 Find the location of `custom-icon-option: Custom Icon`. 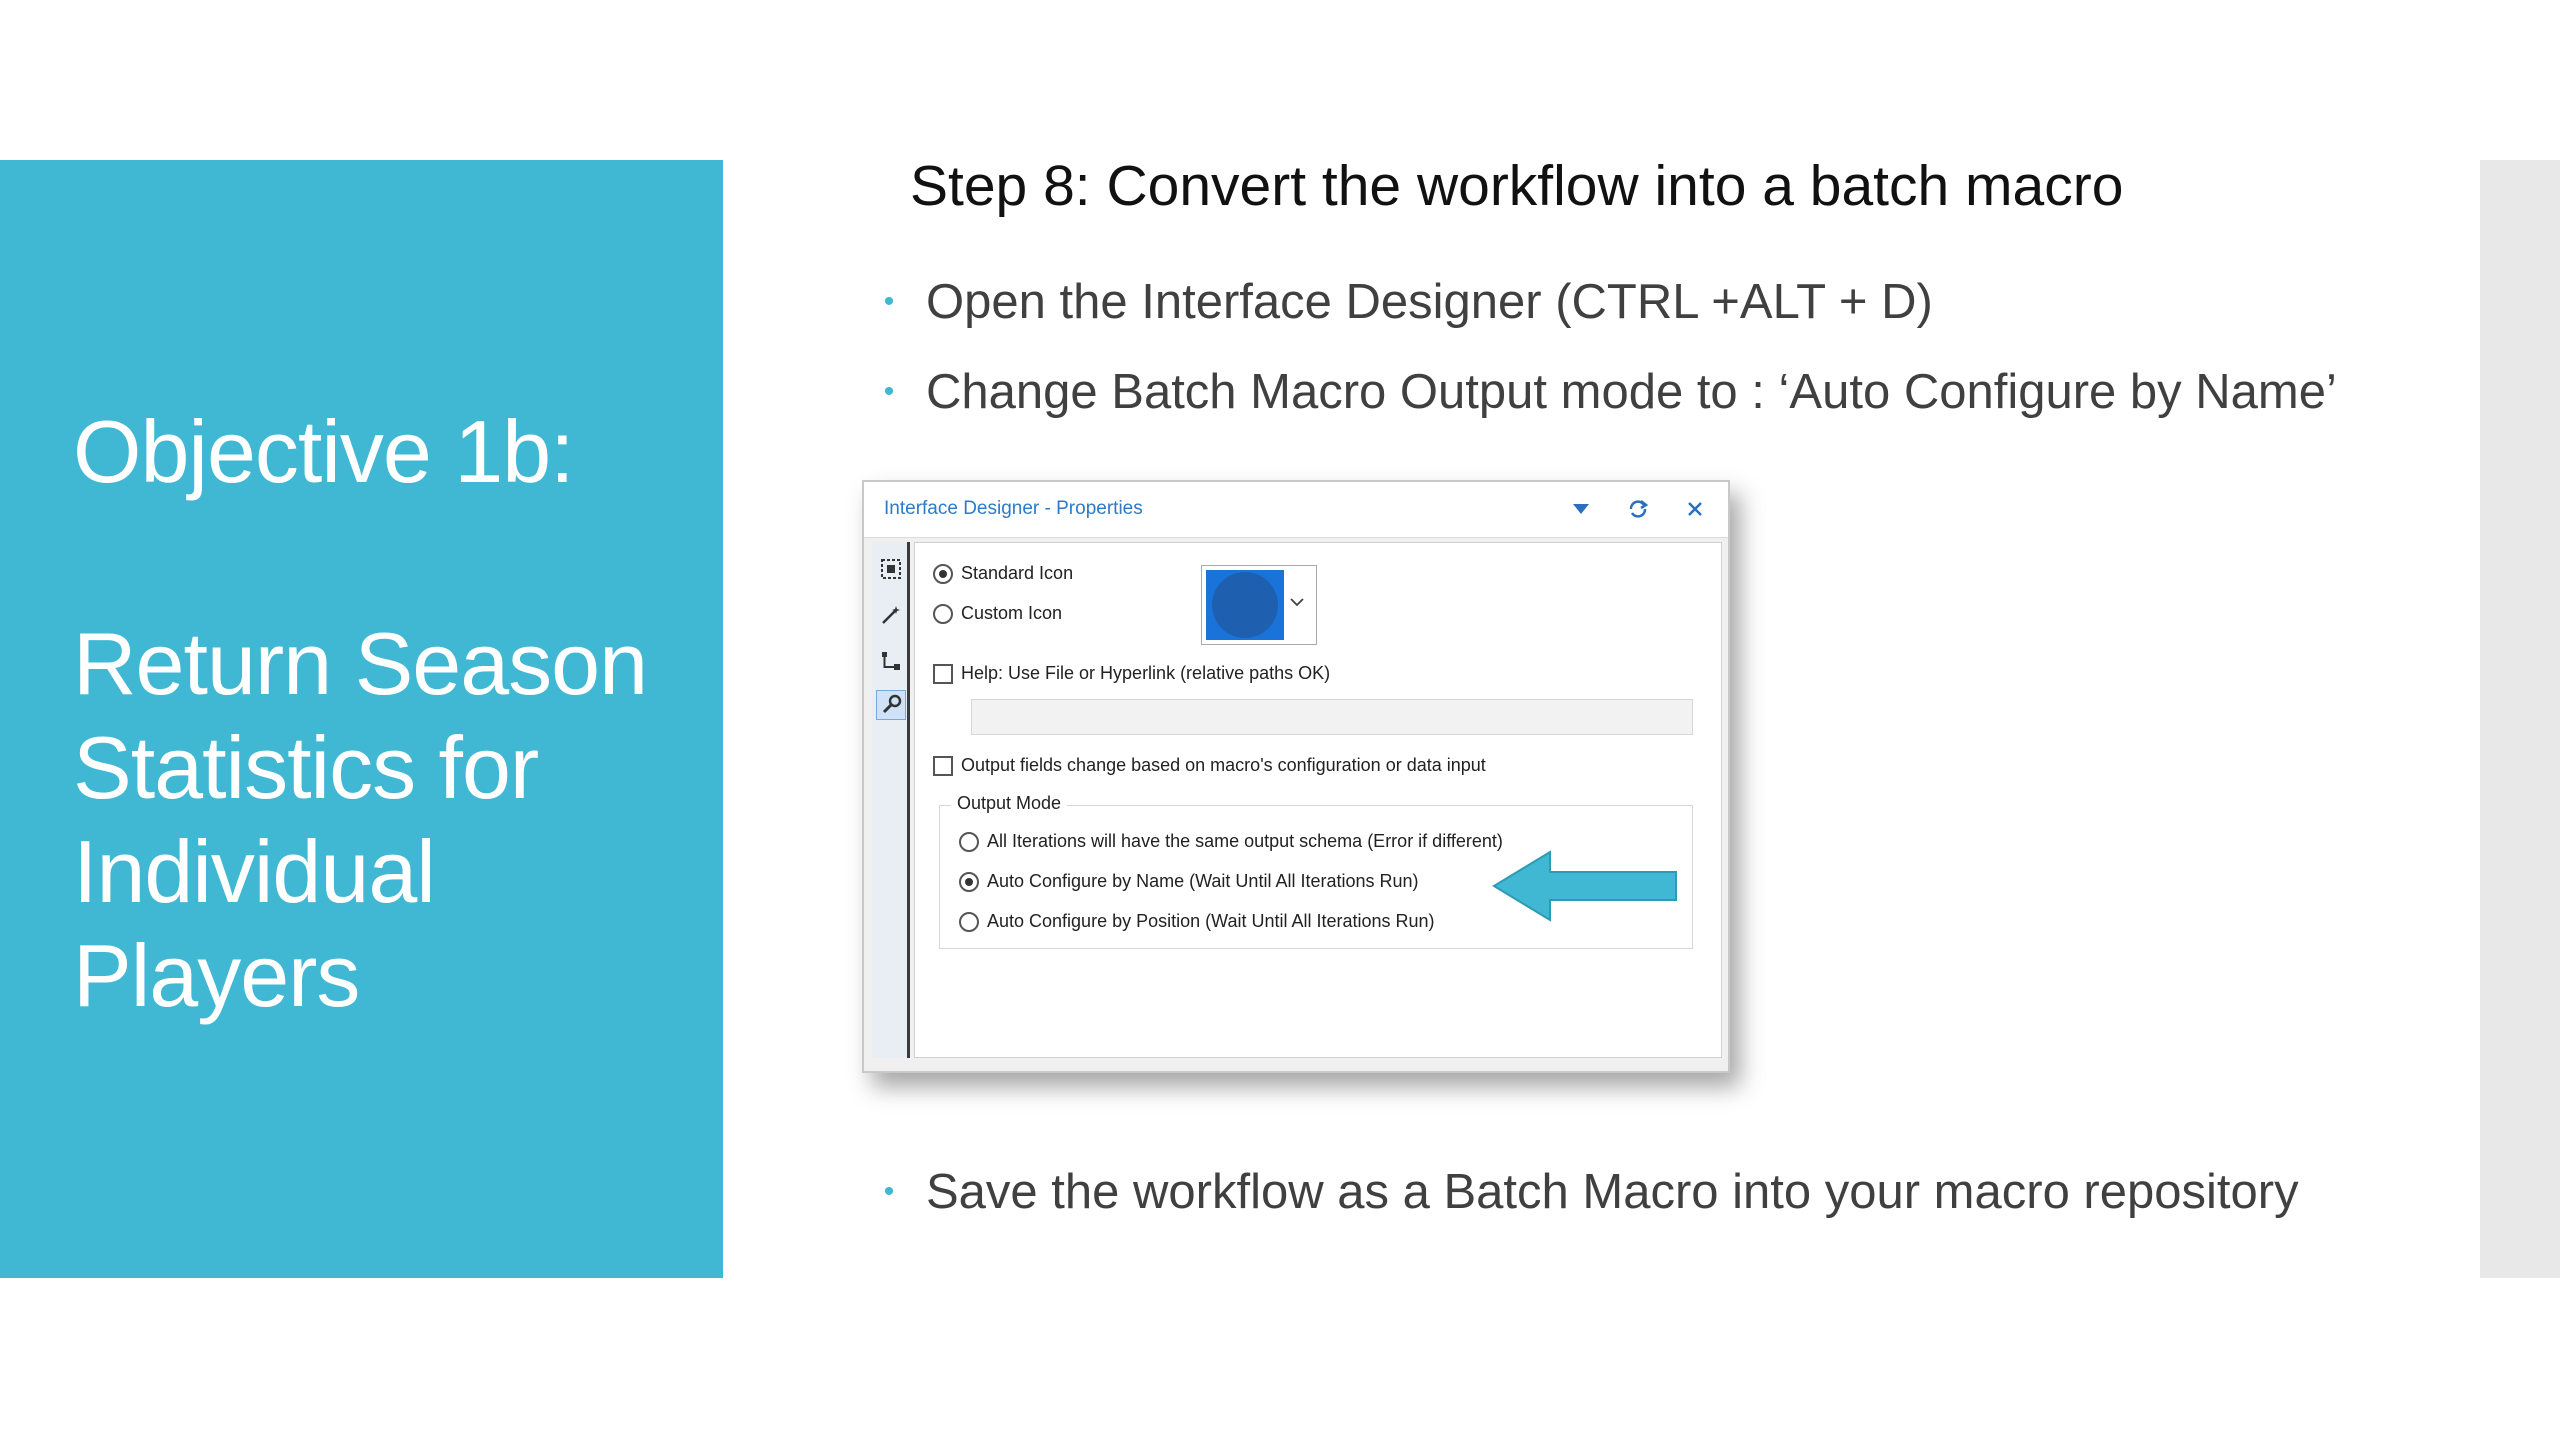

custom-icon-option: Custom Icon is located at coordinates (997, 613).